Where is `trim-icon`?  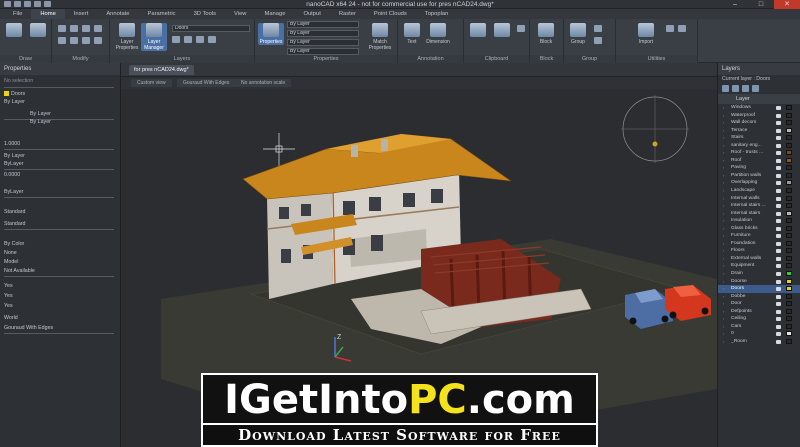 trim-icon is located at coordinates (62, 40).